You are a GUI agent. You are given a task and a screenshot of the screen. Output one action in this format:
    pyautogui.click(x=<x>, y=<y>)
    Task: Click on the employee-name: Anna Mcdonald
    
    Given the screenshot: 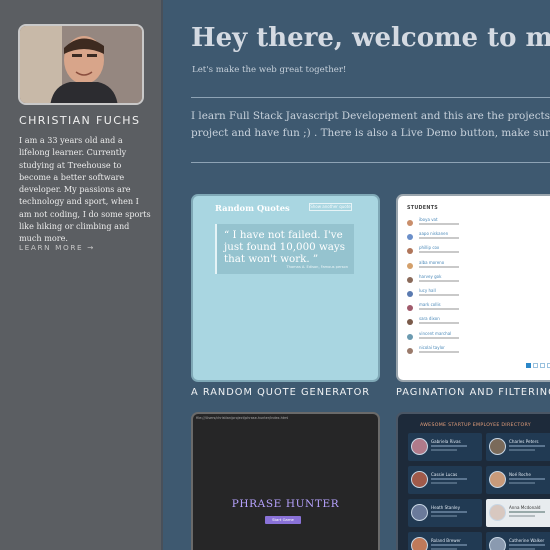 What is the action you would take?
    pyautogui.click(x=525, y=507)
    